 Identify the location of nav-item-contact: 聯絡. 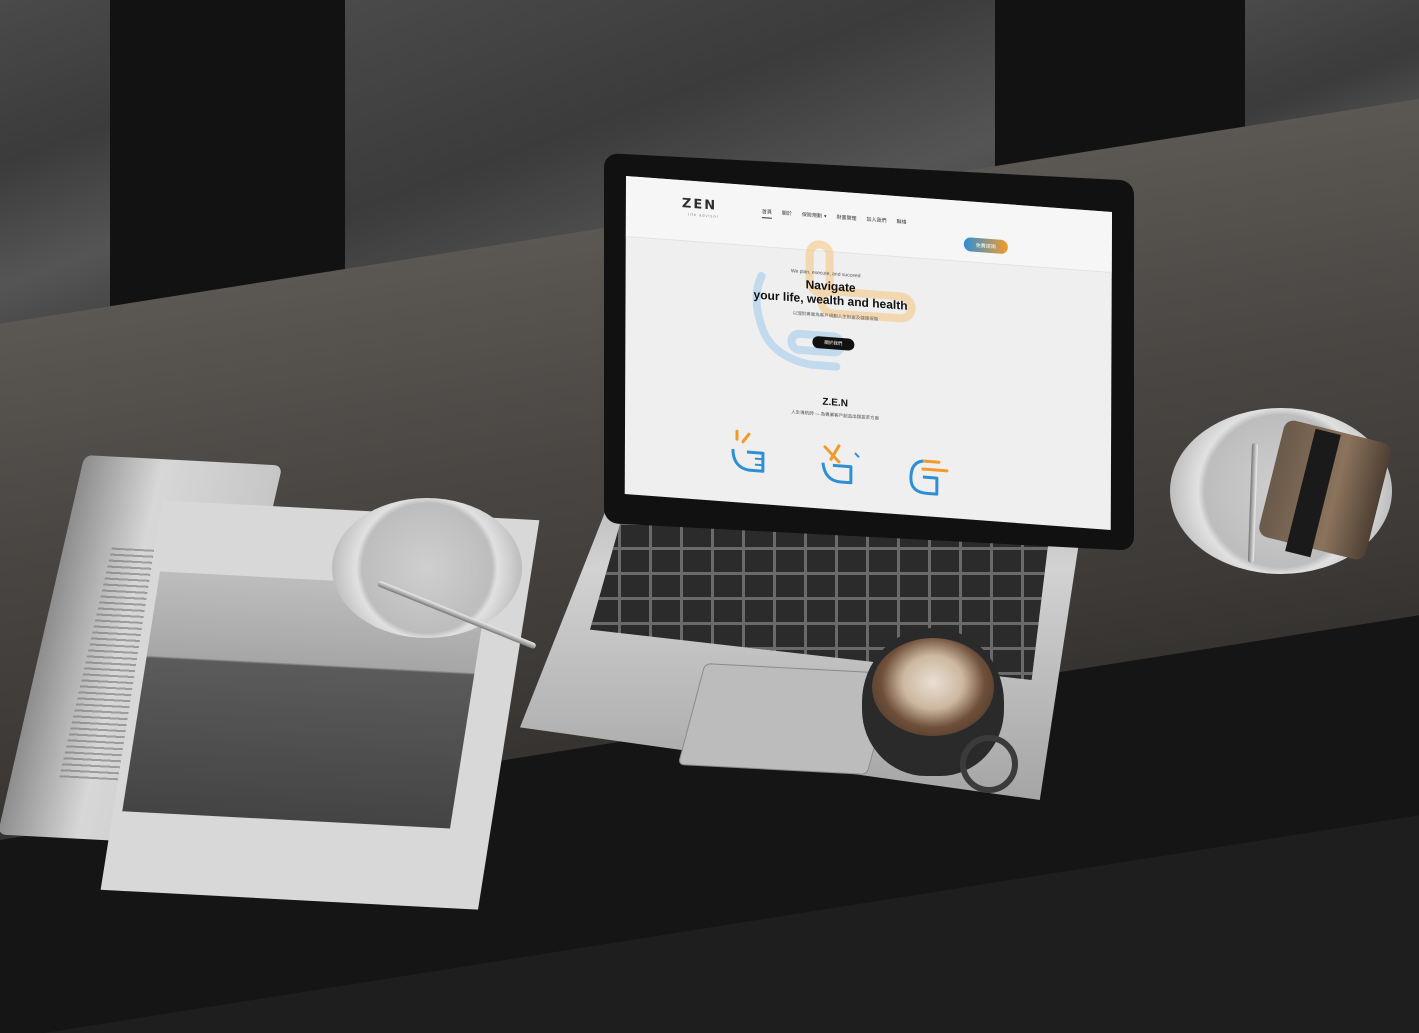
(901, 223).